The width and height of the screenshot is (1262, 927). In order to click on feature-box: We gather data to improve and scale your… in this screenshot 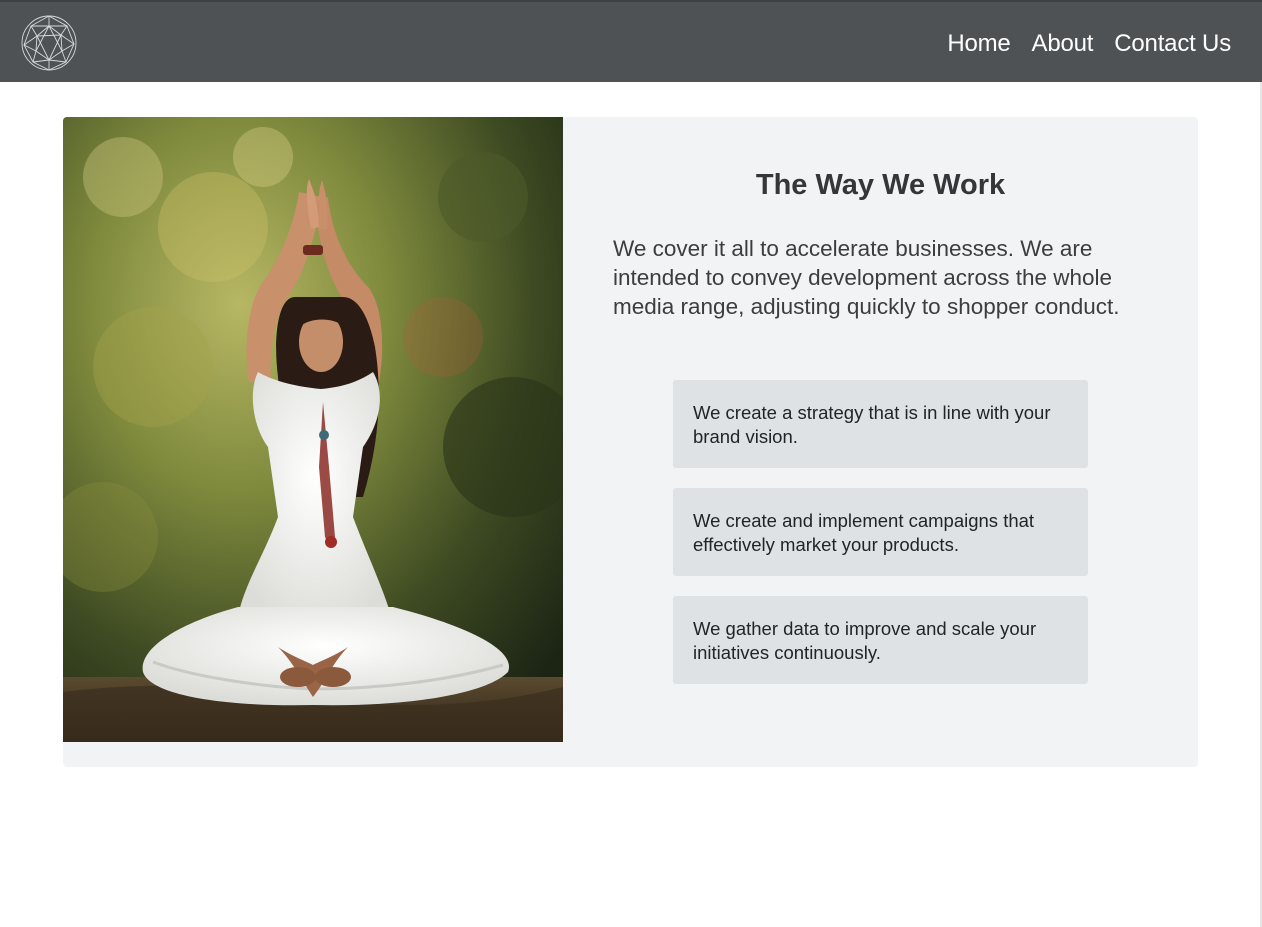, I will do `click(880, 640)`.